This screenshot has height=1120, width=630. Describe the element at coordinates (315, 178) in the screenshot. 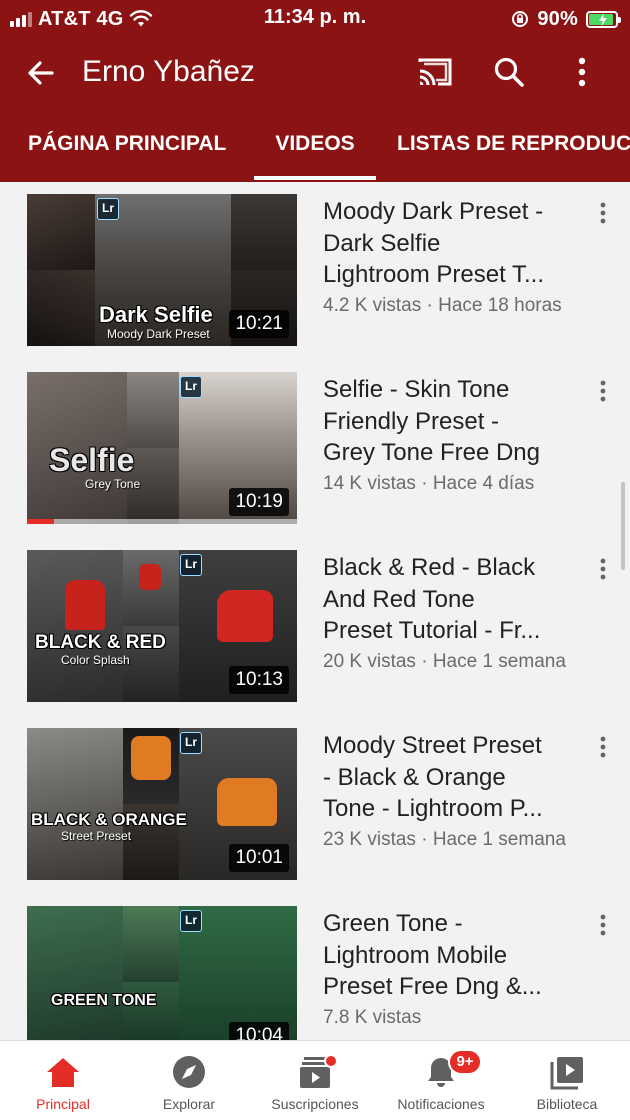

I see `tab-selected-indicator` at that location.